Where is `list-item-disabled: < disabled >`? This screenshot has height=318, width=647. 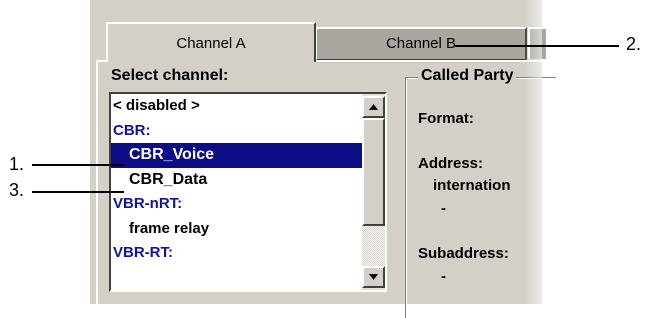 list-item-disabled: < disabled > is located at coordinates (236, 106).